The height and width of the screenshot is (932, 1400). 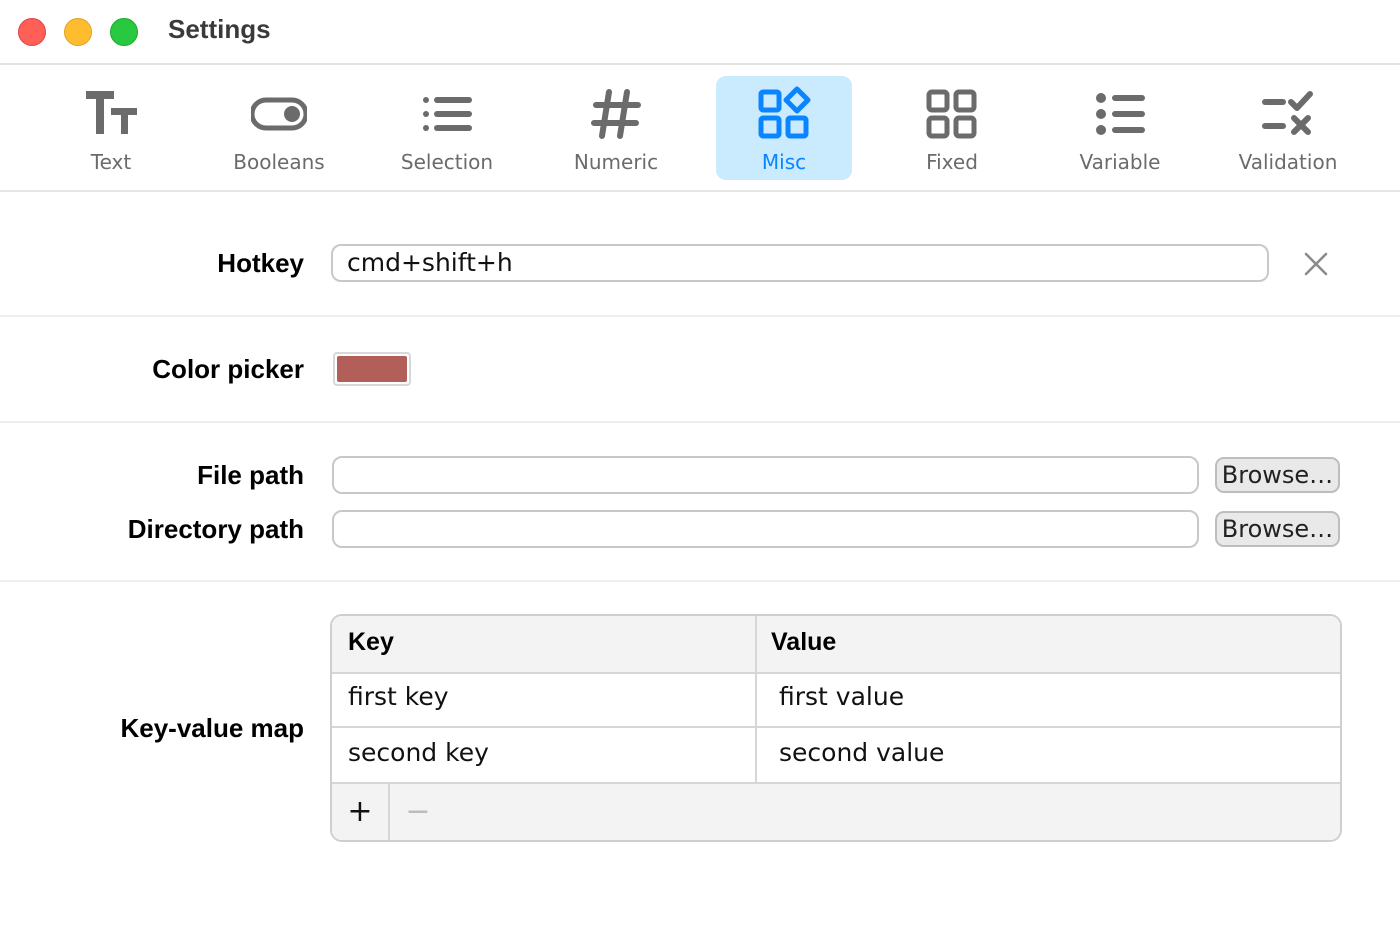 What do you see at coordinates (279, 162) in the screenshot?
I see `tab-booleans-label: Booleans` at bounding box center [279, 162].